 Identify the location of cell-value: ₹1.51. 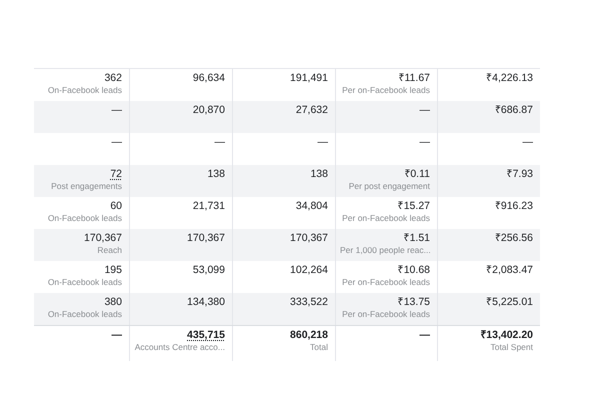
(416, 238).